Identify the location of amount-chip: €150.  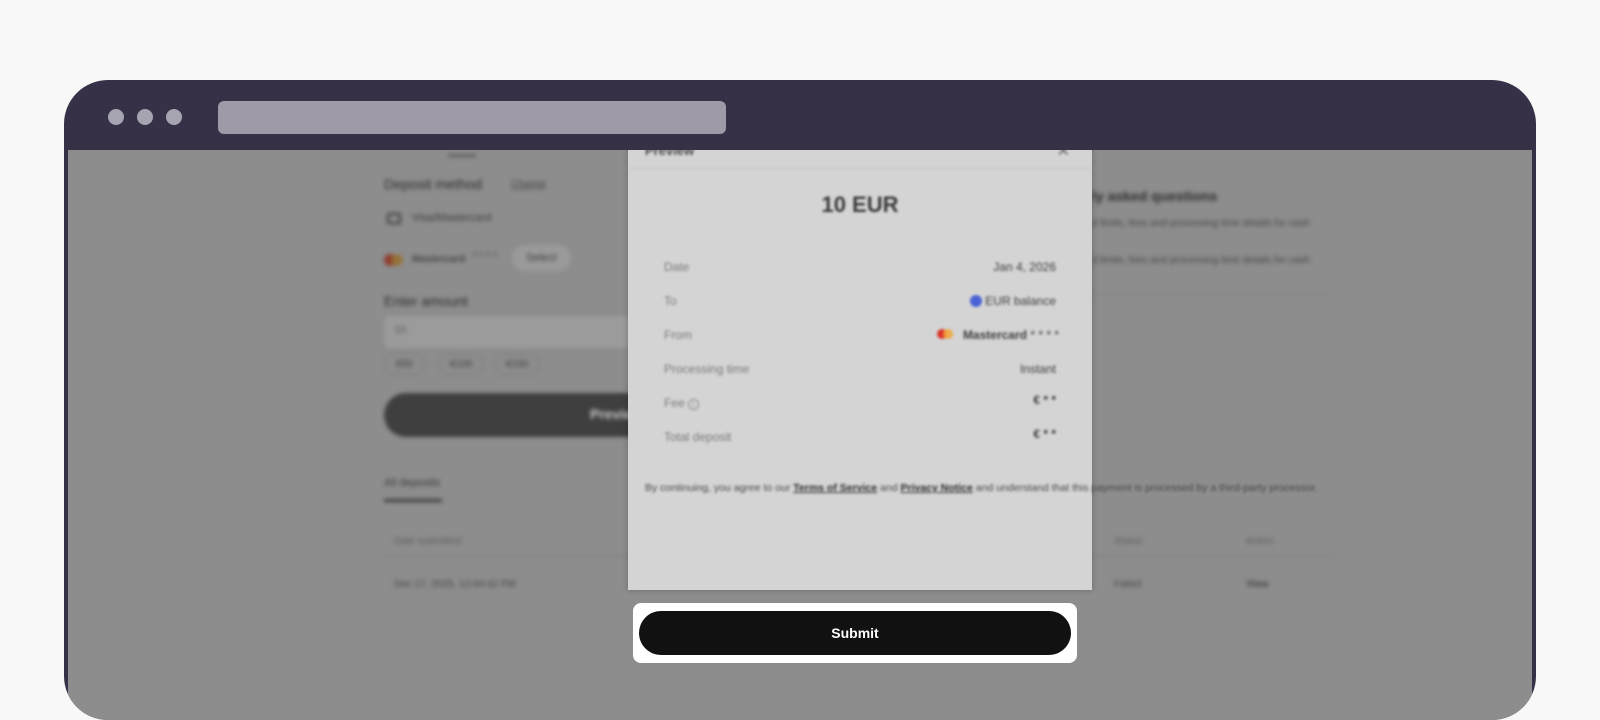
(517, 364).